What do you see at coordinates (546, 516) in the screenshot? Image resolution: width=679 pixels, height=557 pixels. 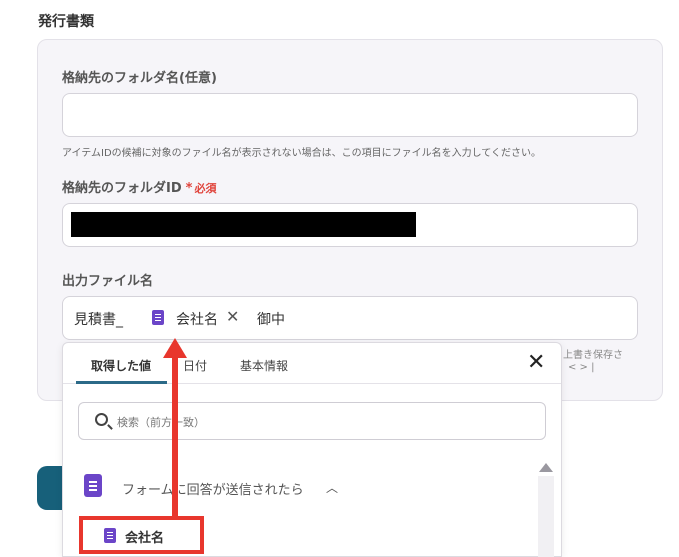 I see `scrollbar-track` at bounding box center [546, 516].